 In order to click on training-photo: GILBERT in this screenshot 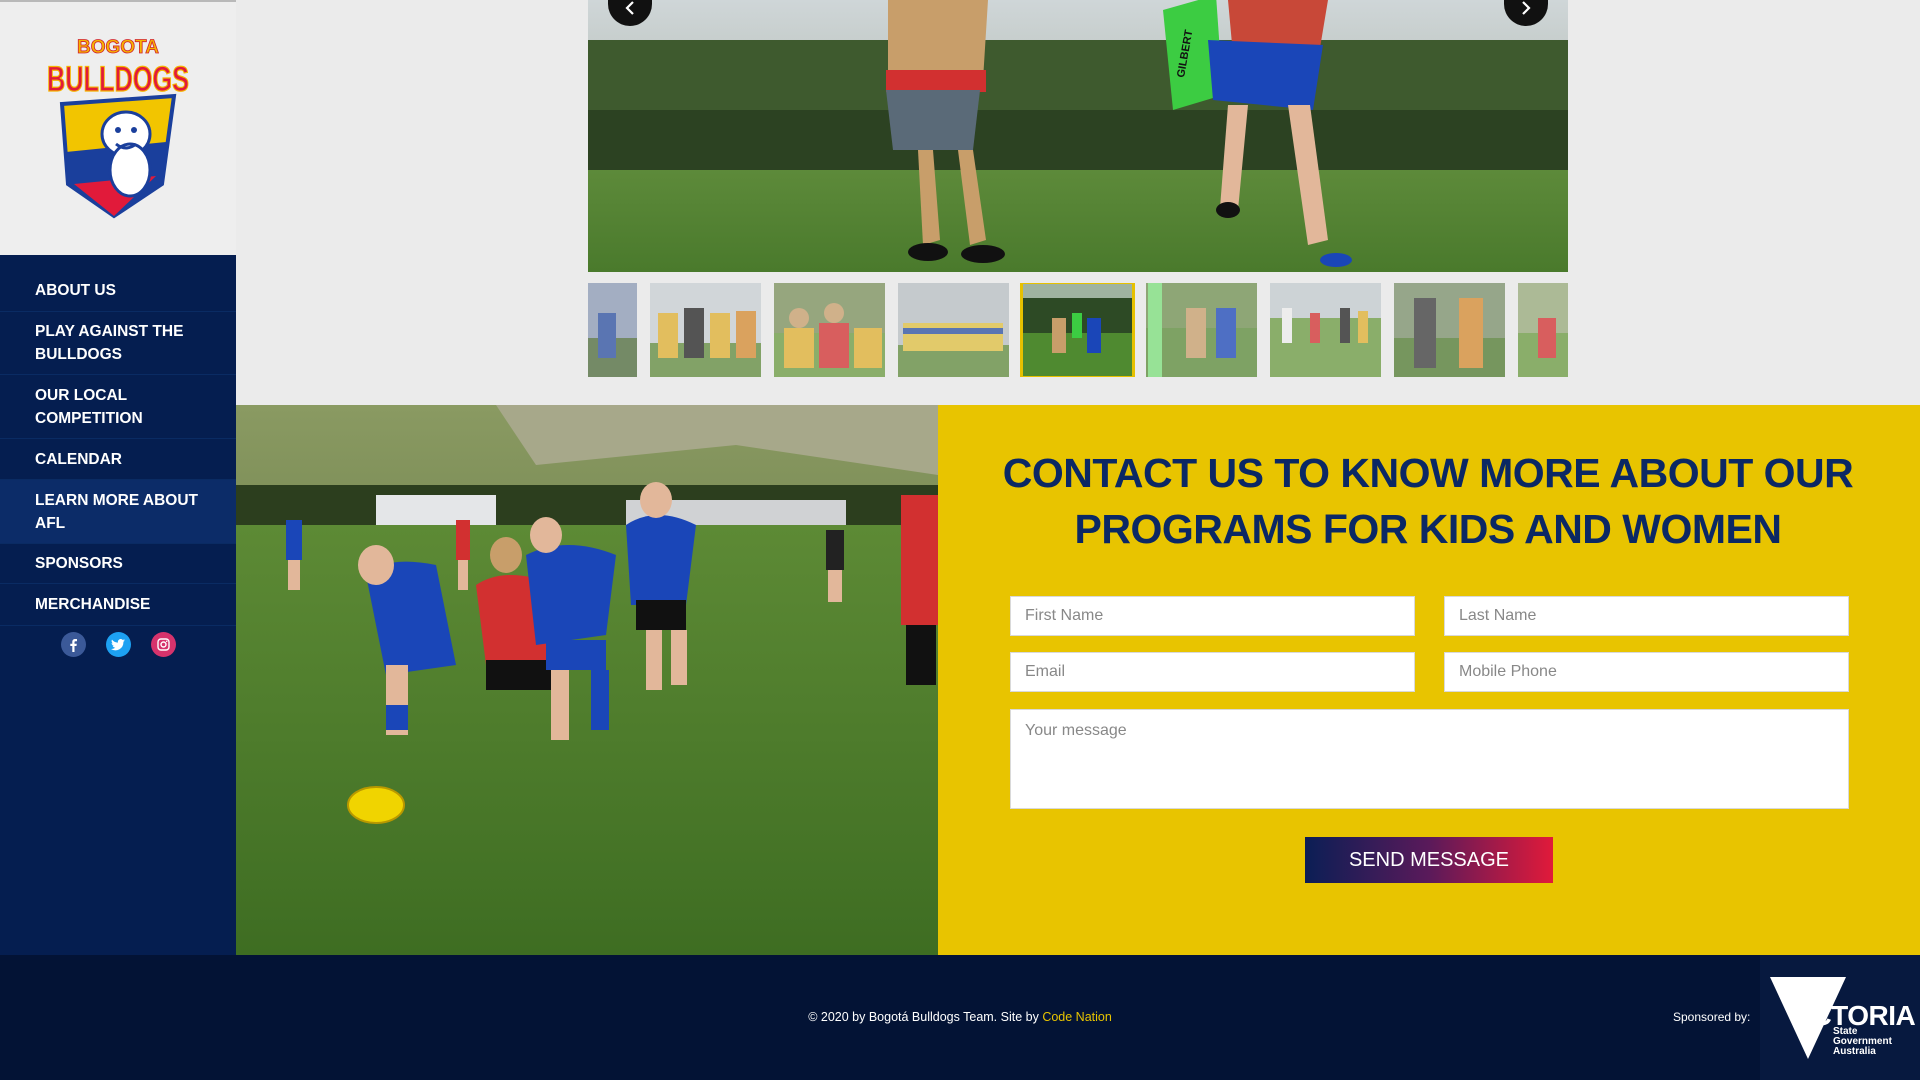, I will do `click(1078, 136)`.